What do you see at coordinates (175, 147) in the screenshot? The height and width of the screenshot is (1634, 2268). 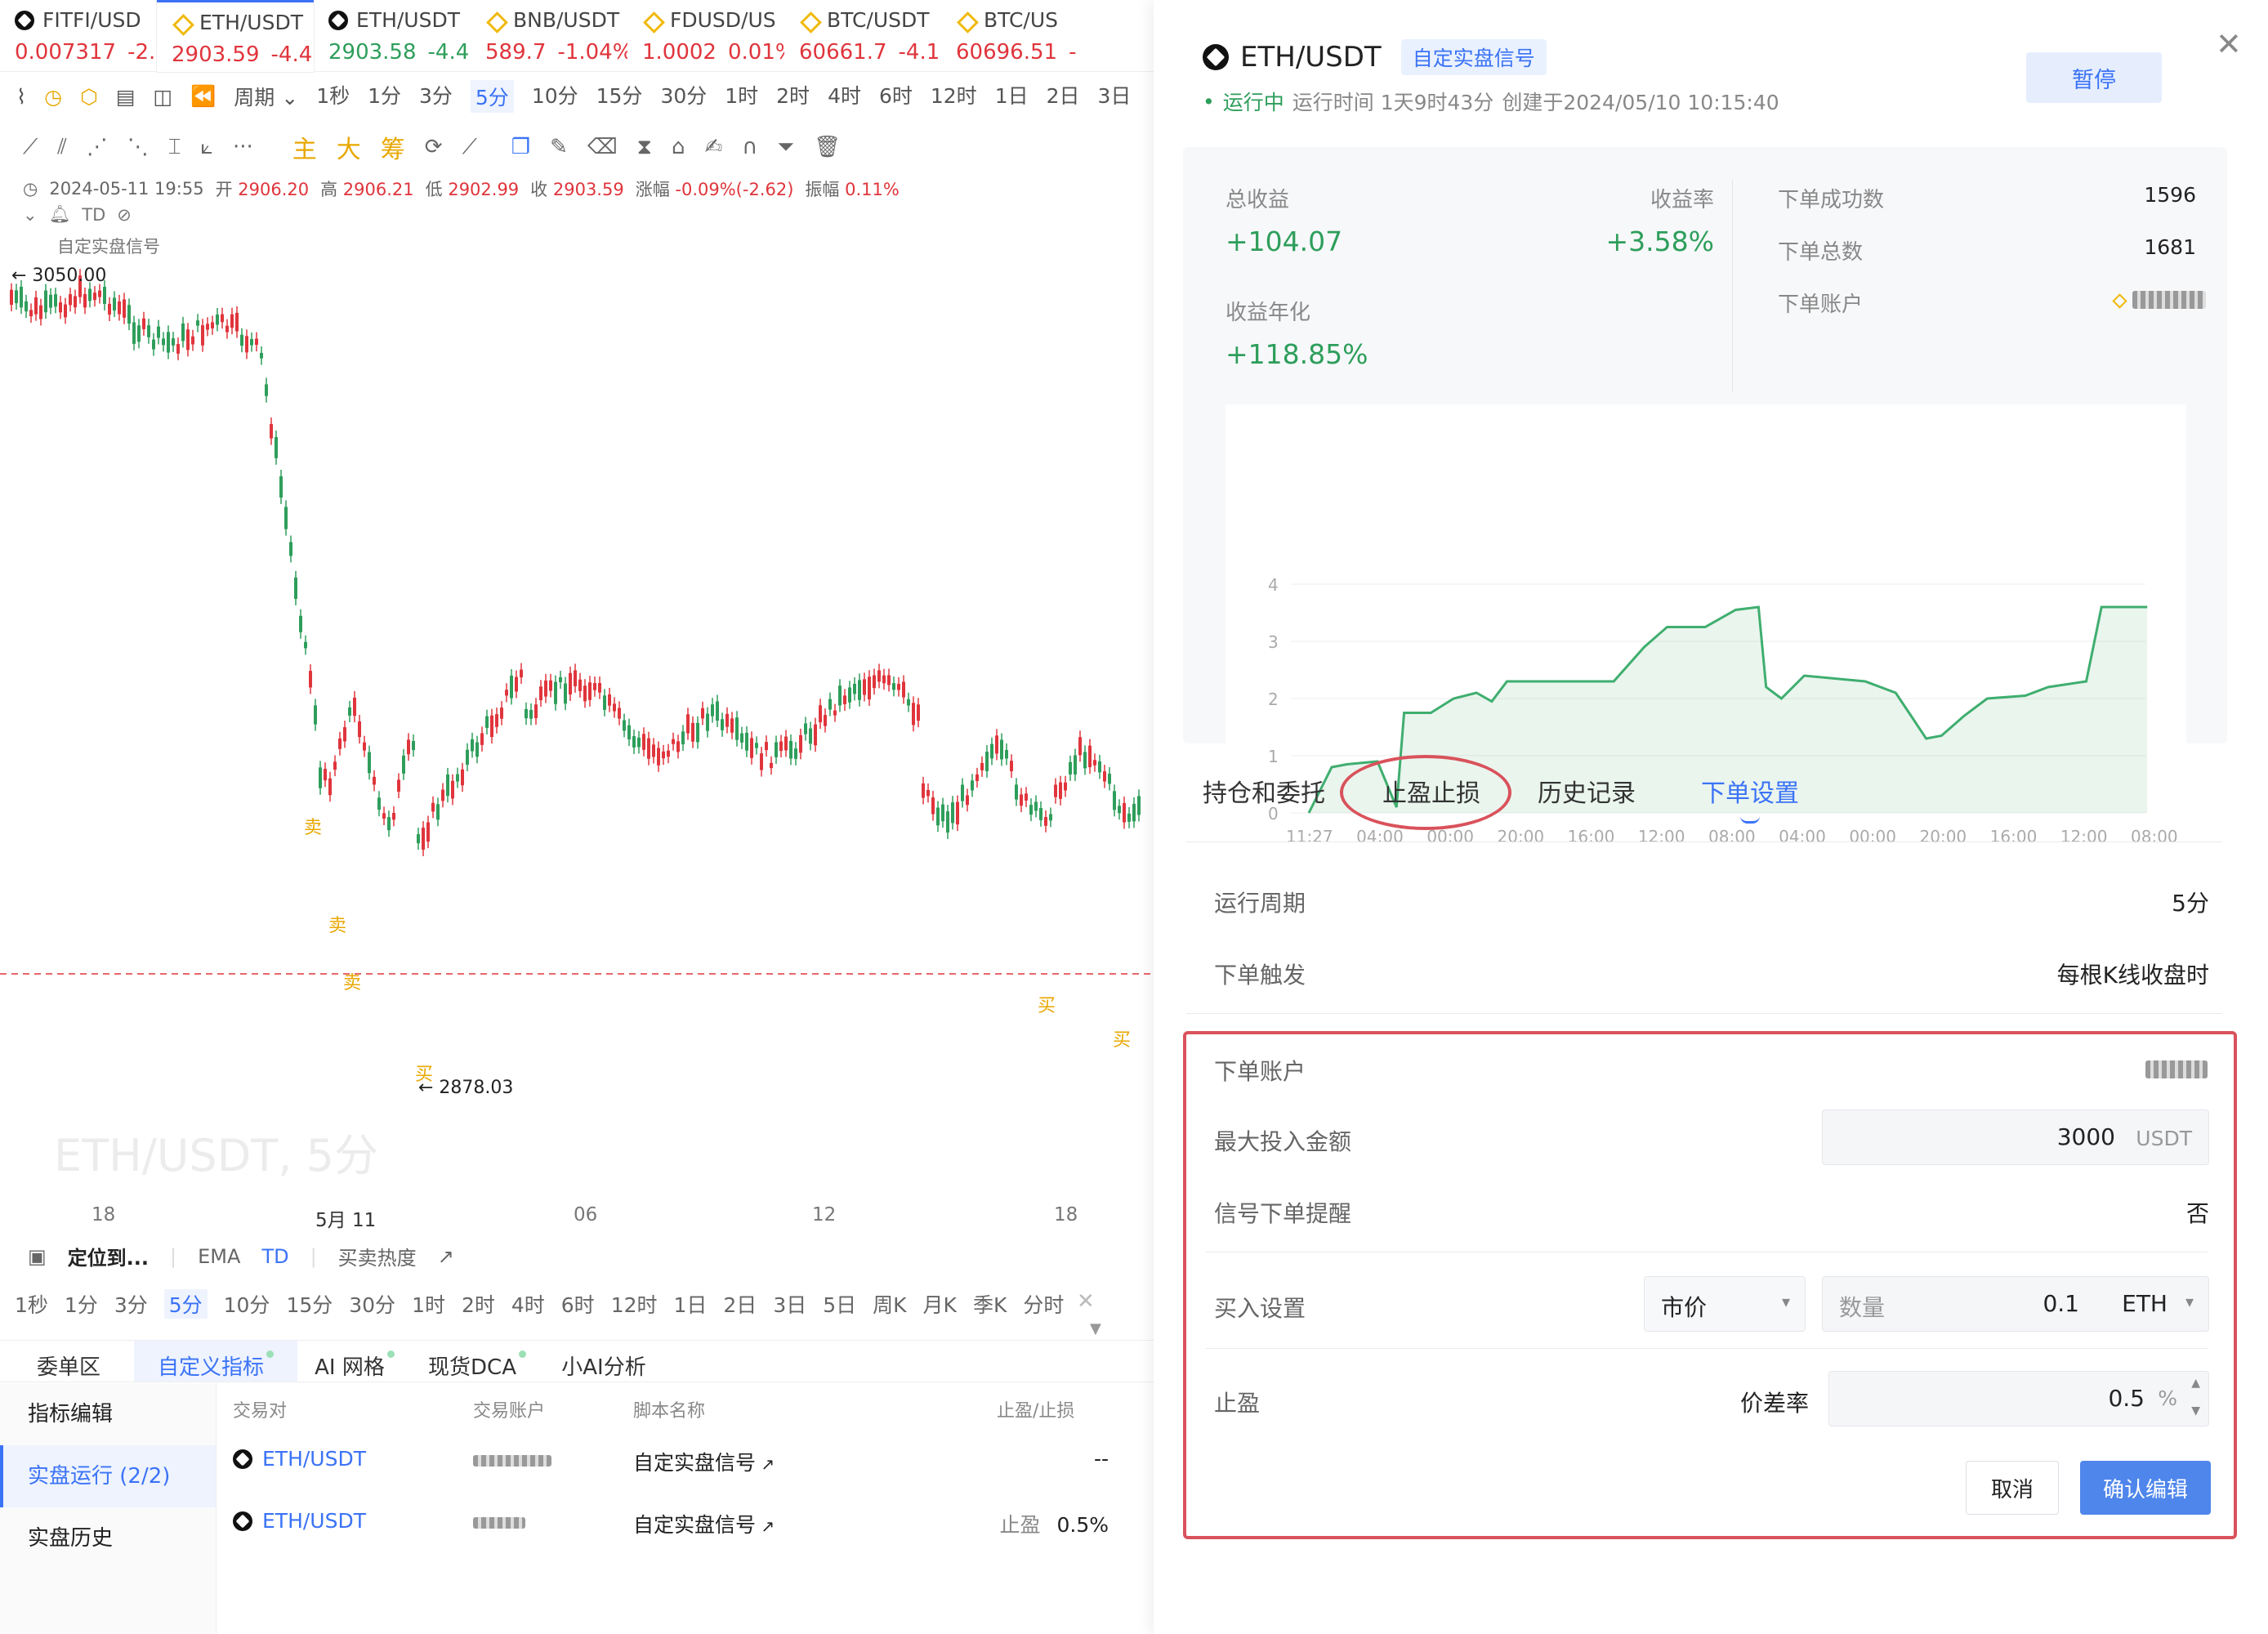 I see `text-tool-icon: ⌶` at bounding box center [175, 147].